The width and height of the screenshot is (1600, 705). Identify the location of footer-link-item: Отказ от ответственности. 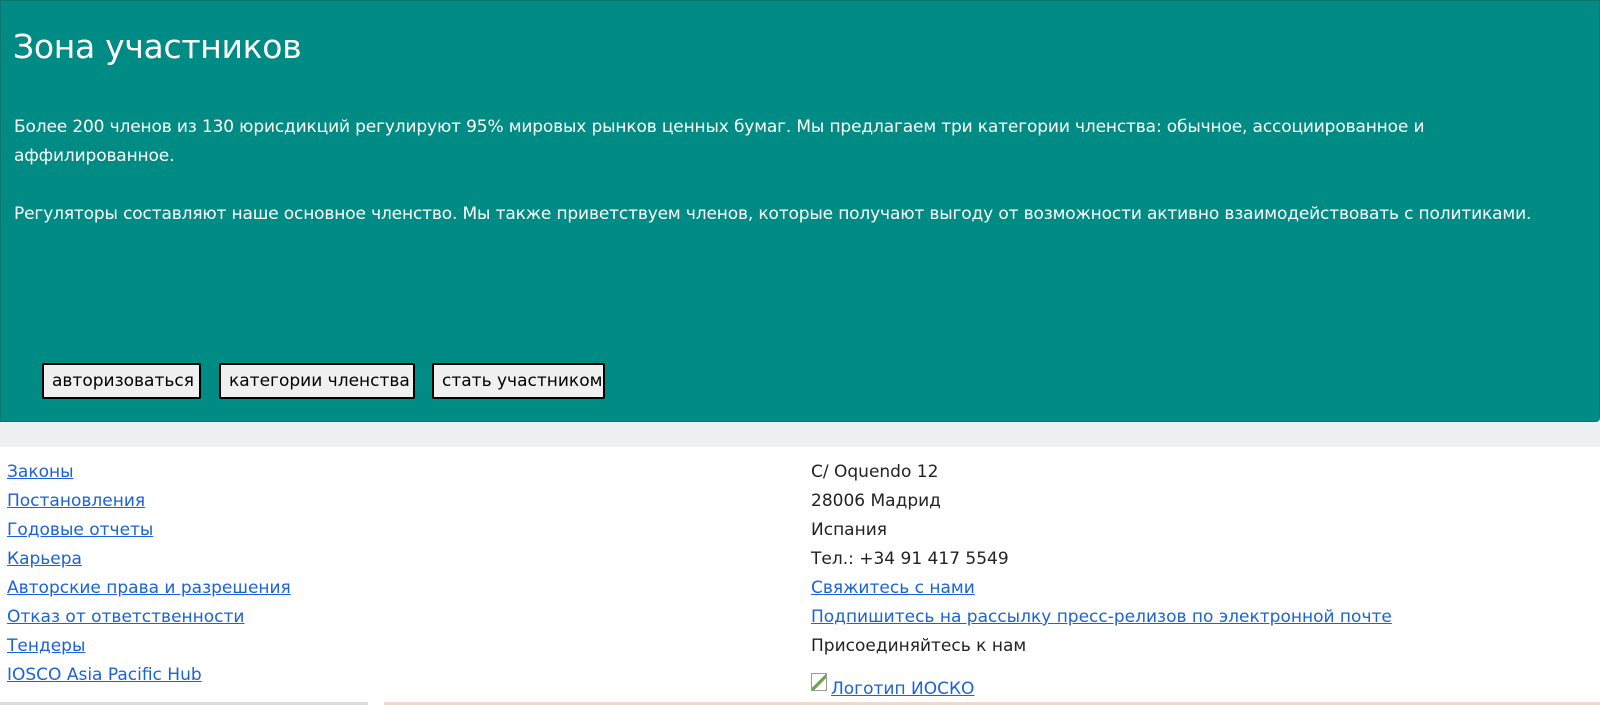
(149, 617).